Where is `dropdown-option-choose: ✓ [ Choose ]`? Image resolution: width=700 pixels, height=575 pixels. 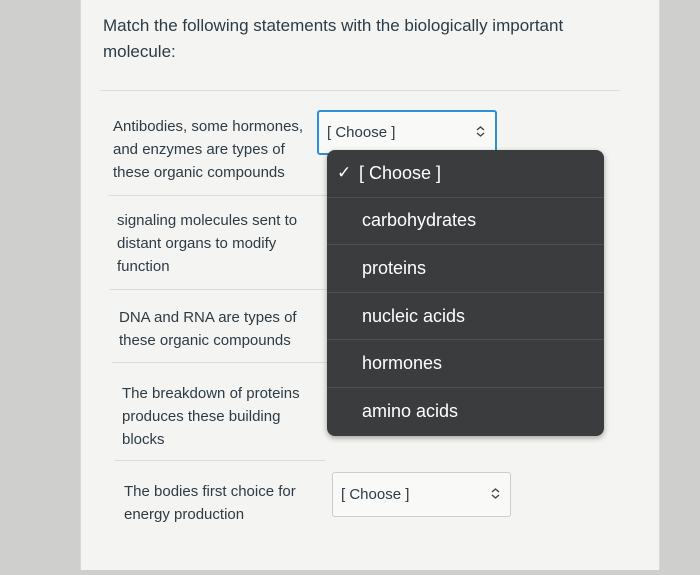 dropdown-option-choose: ✓ [ Choose ] is located at coordinates (465, 174).